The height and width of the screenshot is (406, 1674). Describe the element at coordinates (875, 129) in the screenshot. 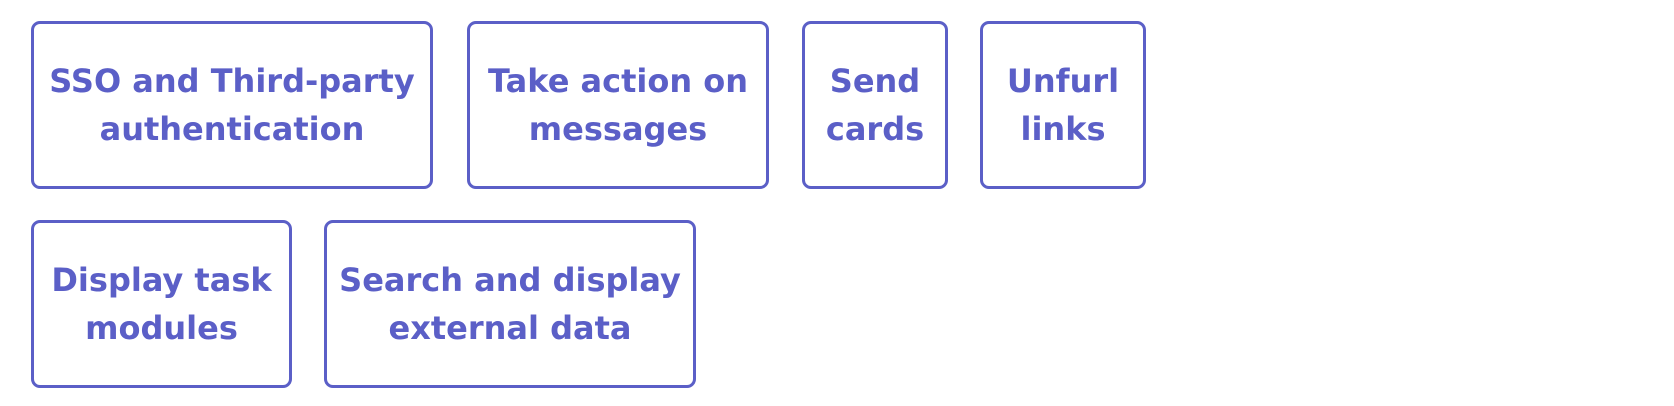

I see `card-label-line-2: cards` at that location.